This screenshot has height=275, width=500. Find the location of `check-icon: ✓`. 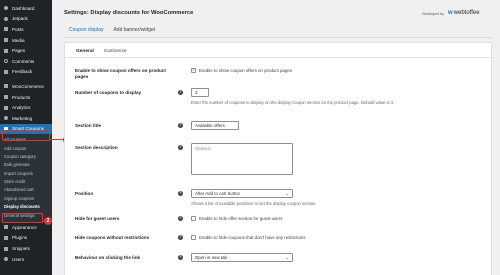

check-icon: ✓ is located at coordinates (193, 70).